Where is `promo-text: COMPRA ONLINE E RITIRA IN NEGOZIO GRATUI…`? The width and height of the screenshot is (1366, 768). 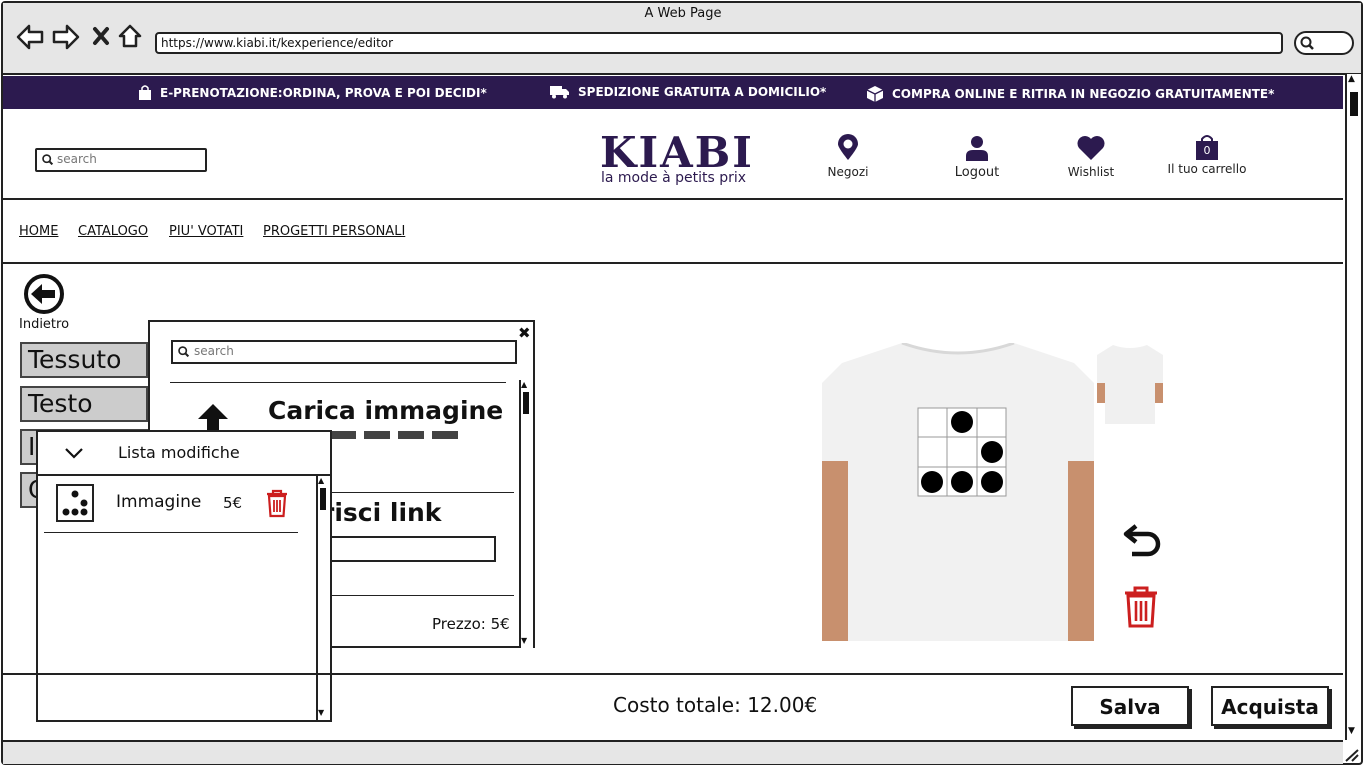
promo-text: COMPRA ONLINE E RITIRA IN NEGOZIO GRATUI… is located at coordinates (1083, 94).